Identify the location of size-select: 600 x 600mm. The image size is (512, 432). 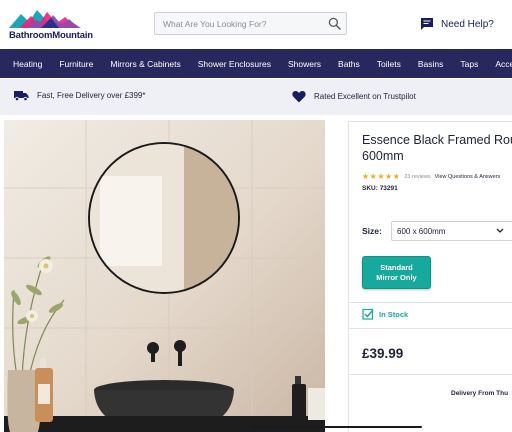
(451, 231).